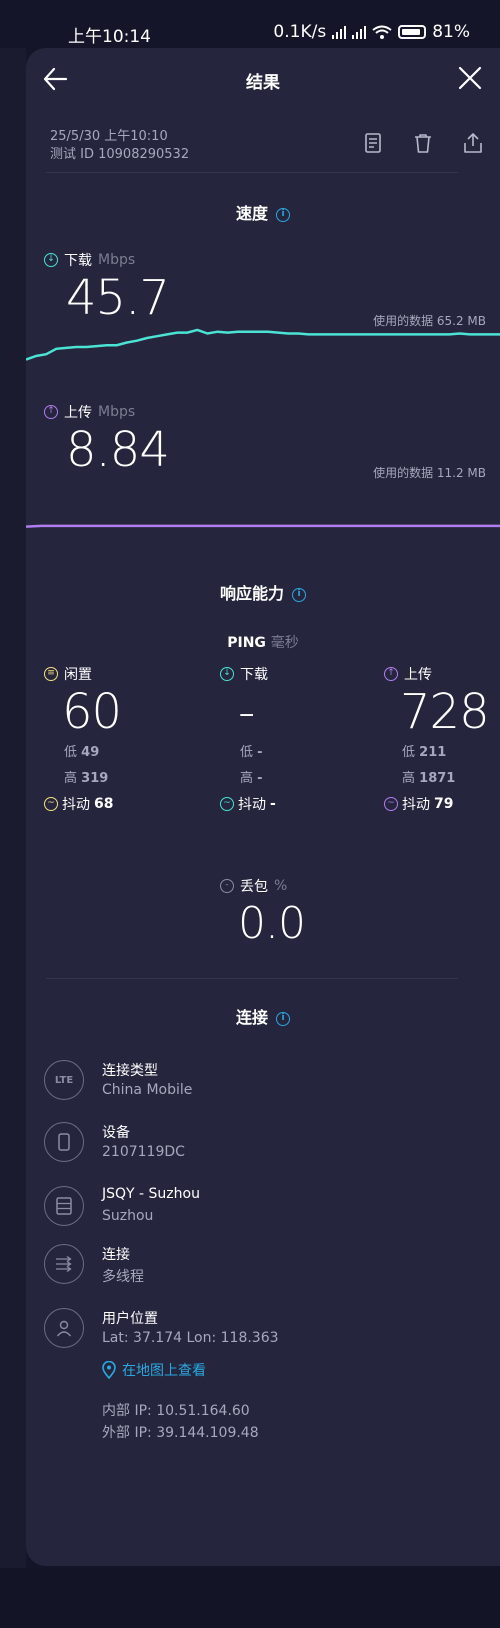  Describe the element at coordinates (444, 804) in the screenshot. I see `jitter-value: 79` at that location.